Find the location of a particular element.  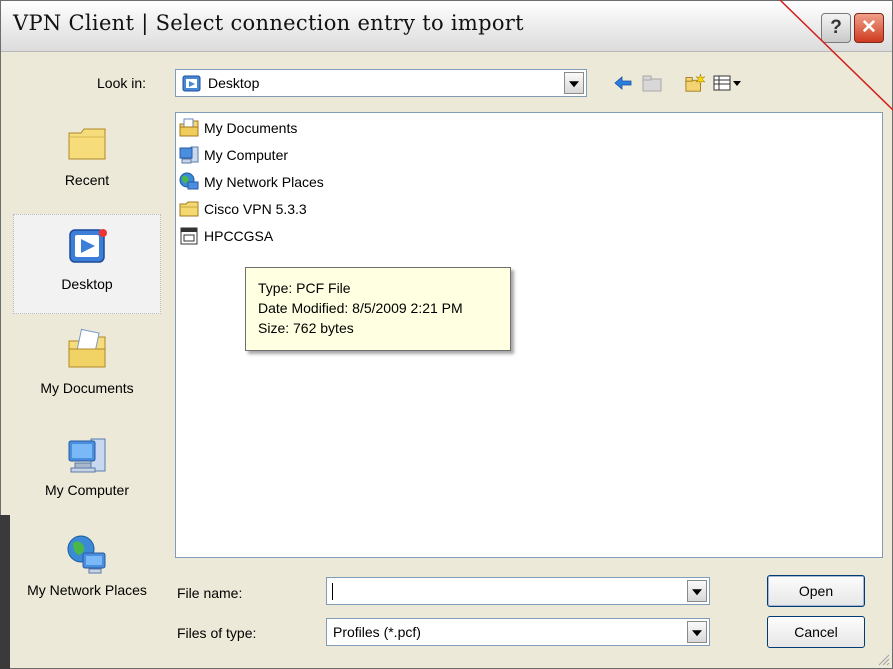

file-name: My Network Places is located at coordinates (264, 182).